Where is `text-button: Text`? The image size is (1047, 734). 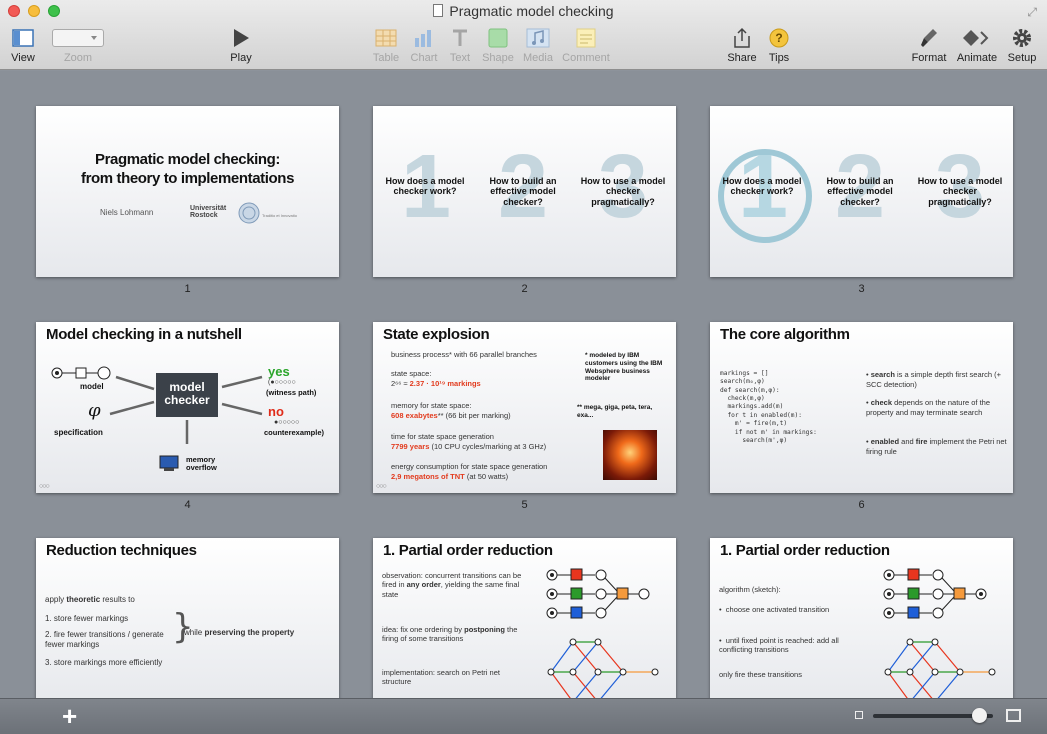 text-button: Text is located at coordinates (460, 45).